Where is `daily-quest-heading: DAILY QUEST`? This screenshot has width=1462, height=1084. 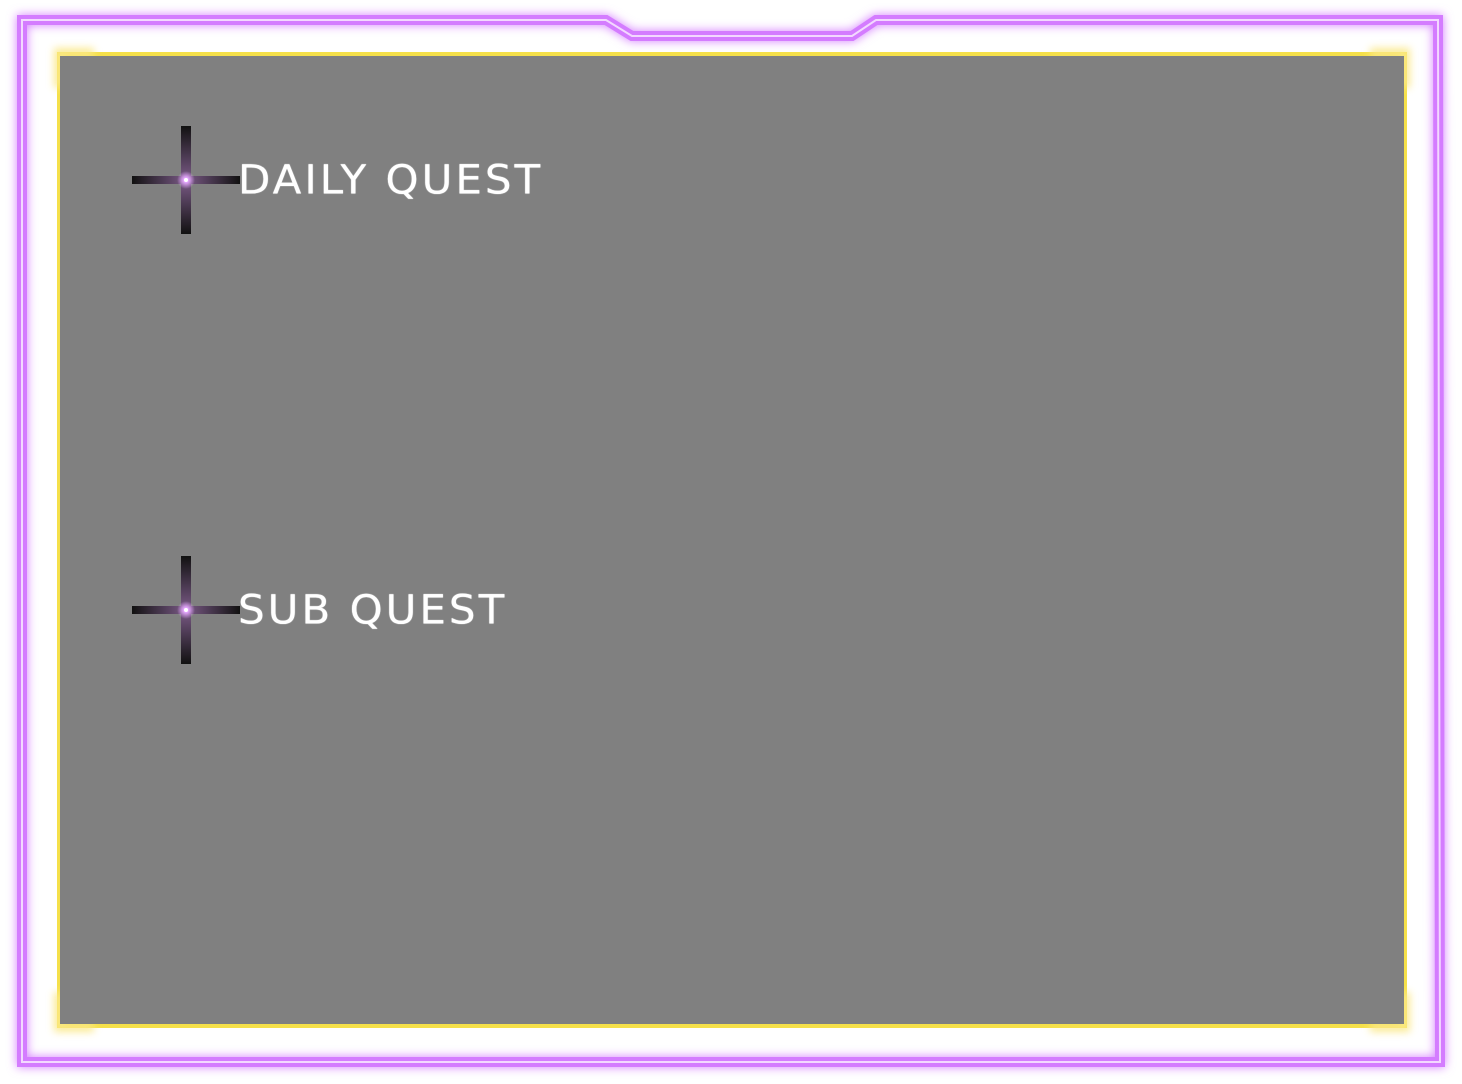 daily-quest-heading: DAILY QUEST is located at coordinates (391, 179).